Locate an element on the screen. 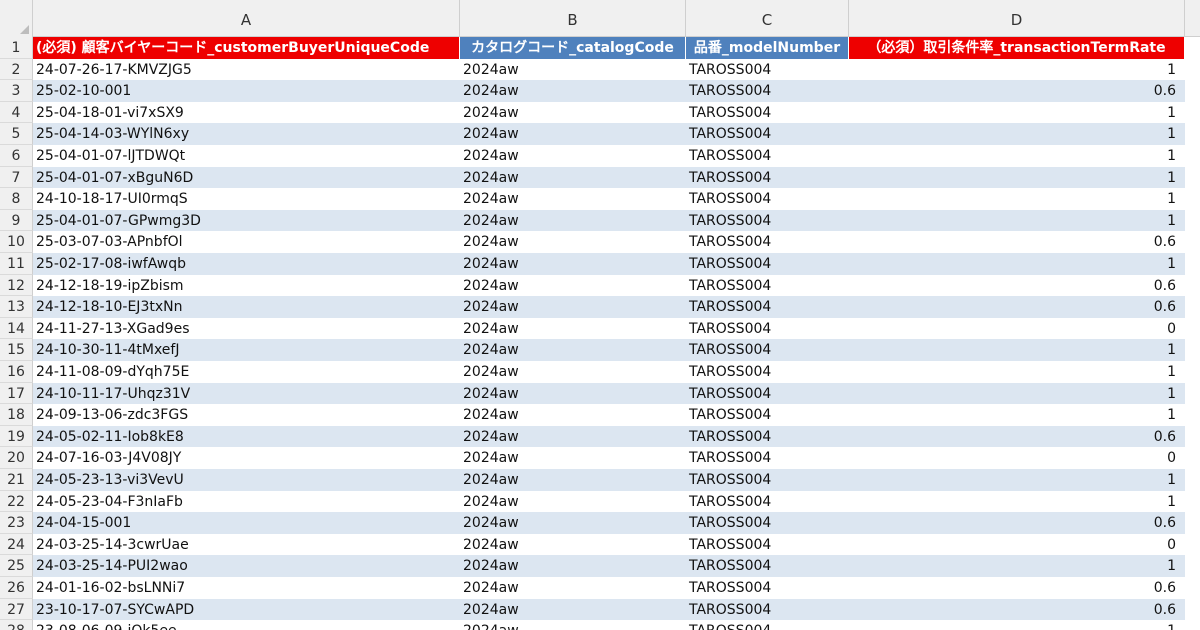 The width and height of the screenshot is (1200, 630). row-number: 21 is located at coordinates (16, 480).